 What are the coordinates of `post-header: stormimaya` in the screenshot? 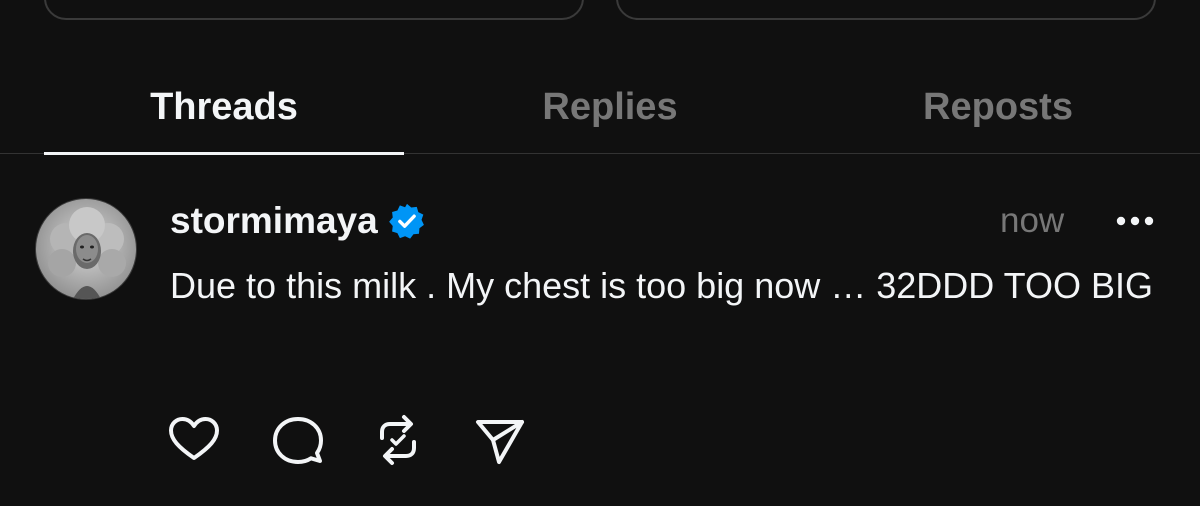 It's located at (298, 221).